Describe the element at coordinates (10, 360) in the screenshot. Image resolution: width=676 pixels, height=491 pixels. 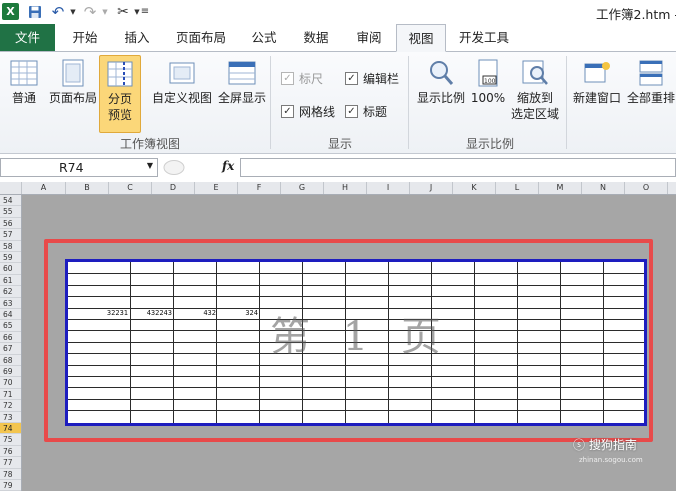
I see `row-header: 68` at that location.